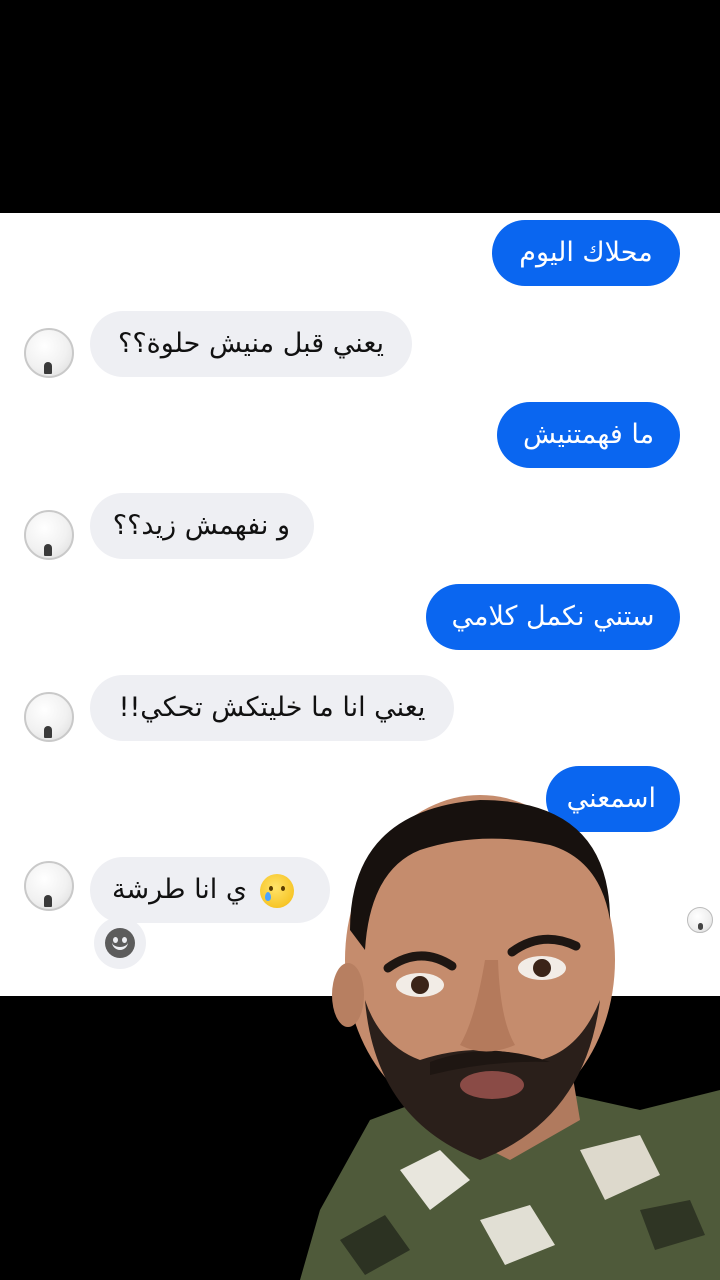 This screenshot has height=1280, width=720. What do you see at coordinates (586, 253) in the screenshot?
I see `message-bubble-outgoing: محلاك اليوم` at bounding box center [586, 253].